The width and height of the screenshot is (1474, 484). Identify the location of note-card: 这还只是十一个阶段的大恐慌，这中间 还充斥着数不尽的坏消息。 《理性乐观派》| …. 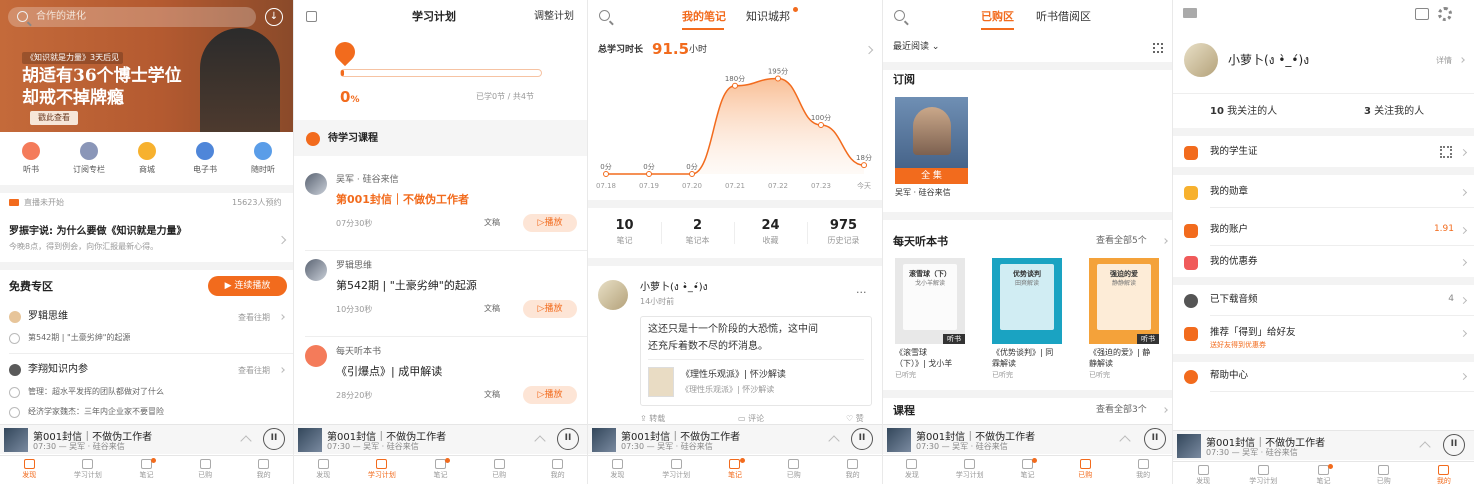
(756, 361).